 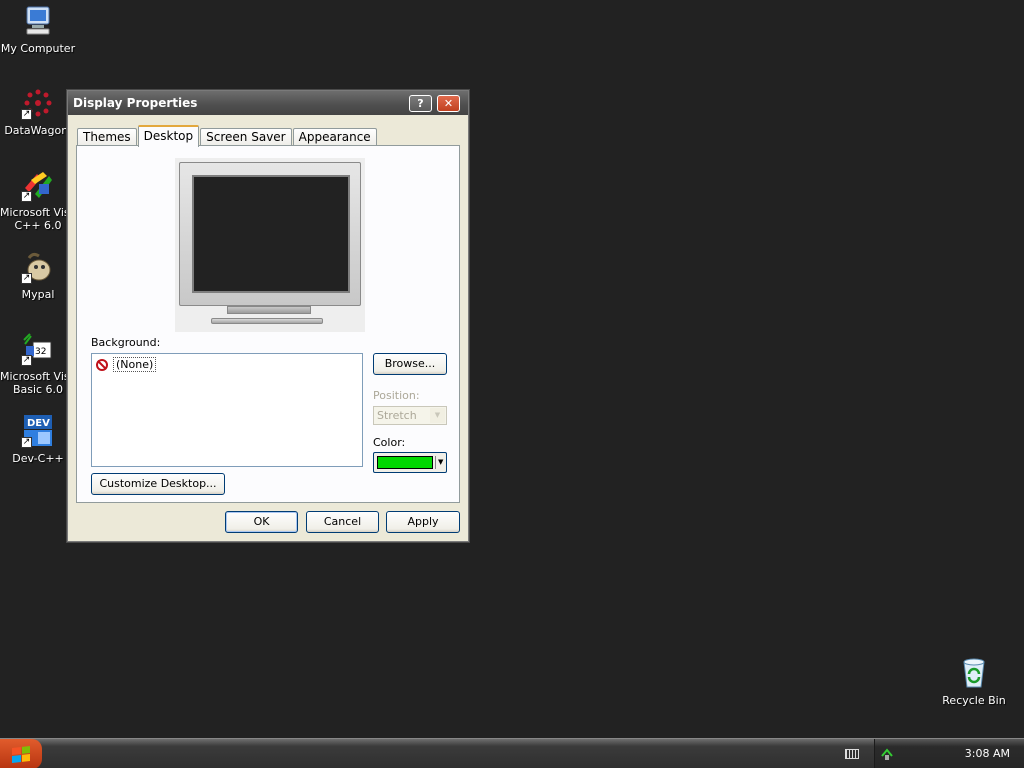 I want to click on desktop-icon-visual-basic: 32 ↗ Microsoft Visu Basic 6.0, so click(x=38, y=364).